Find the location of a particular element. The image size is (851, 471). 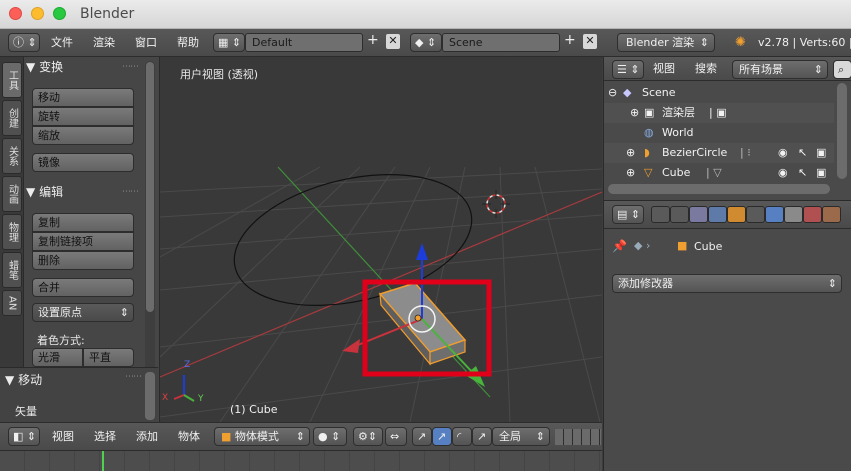

menu-add: 添加 is located at coordinates (147, 437).